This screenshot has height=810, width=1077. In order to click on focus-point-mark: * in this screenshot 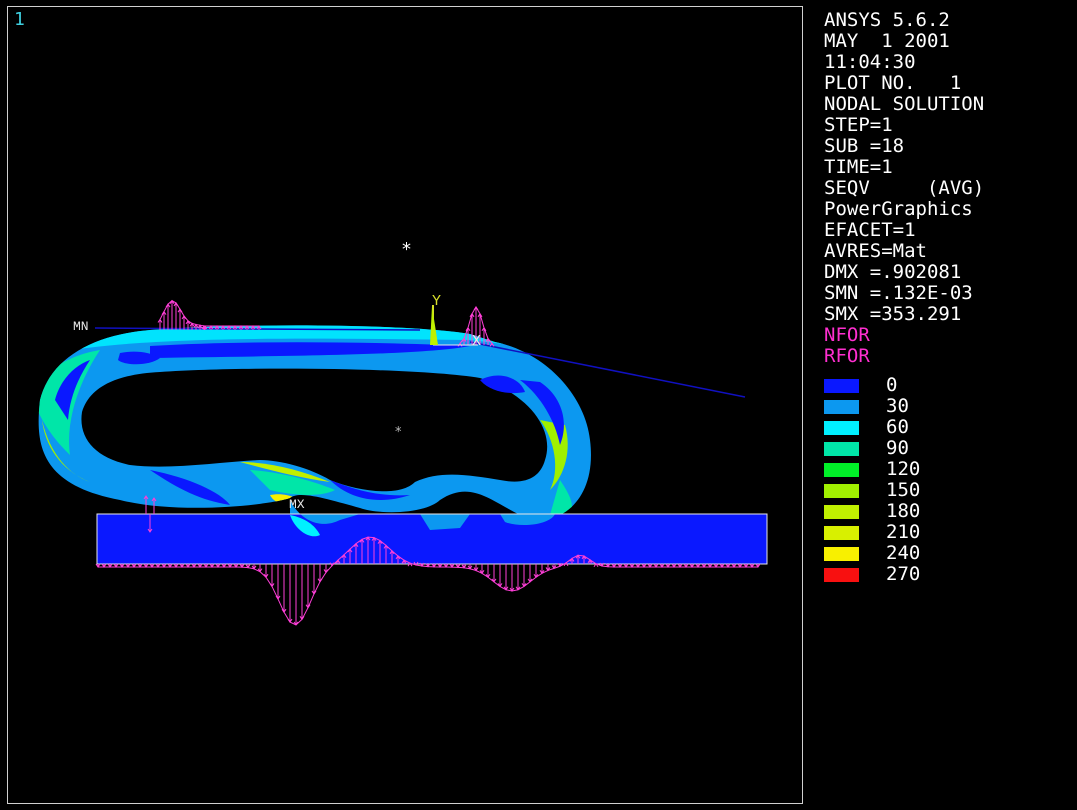, I will do `click(406, 249)`.